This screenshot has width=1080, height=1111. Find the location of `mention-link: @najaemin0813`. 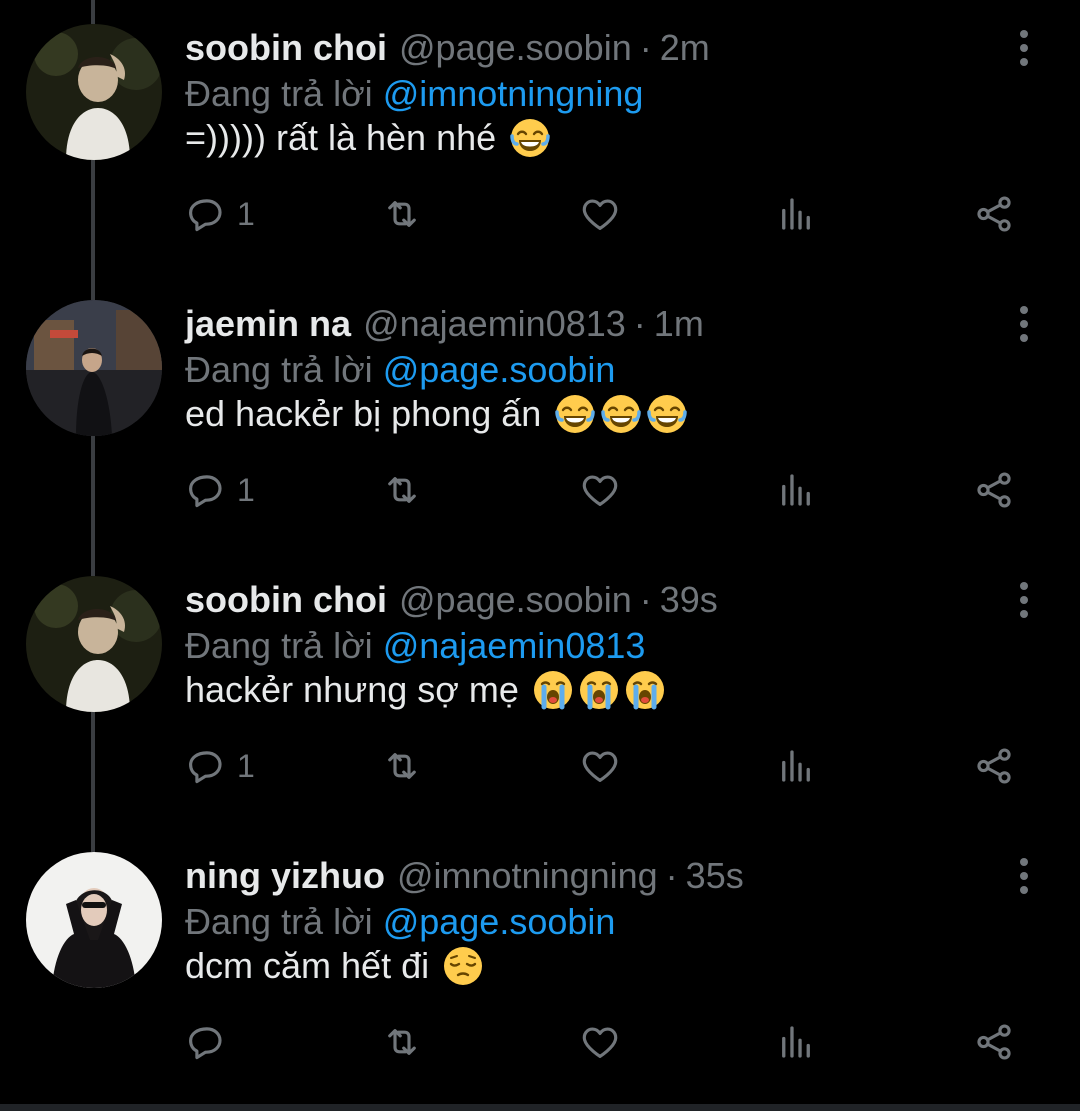

mention-link: @najaemin0813 is located at coordinates (514, 645).